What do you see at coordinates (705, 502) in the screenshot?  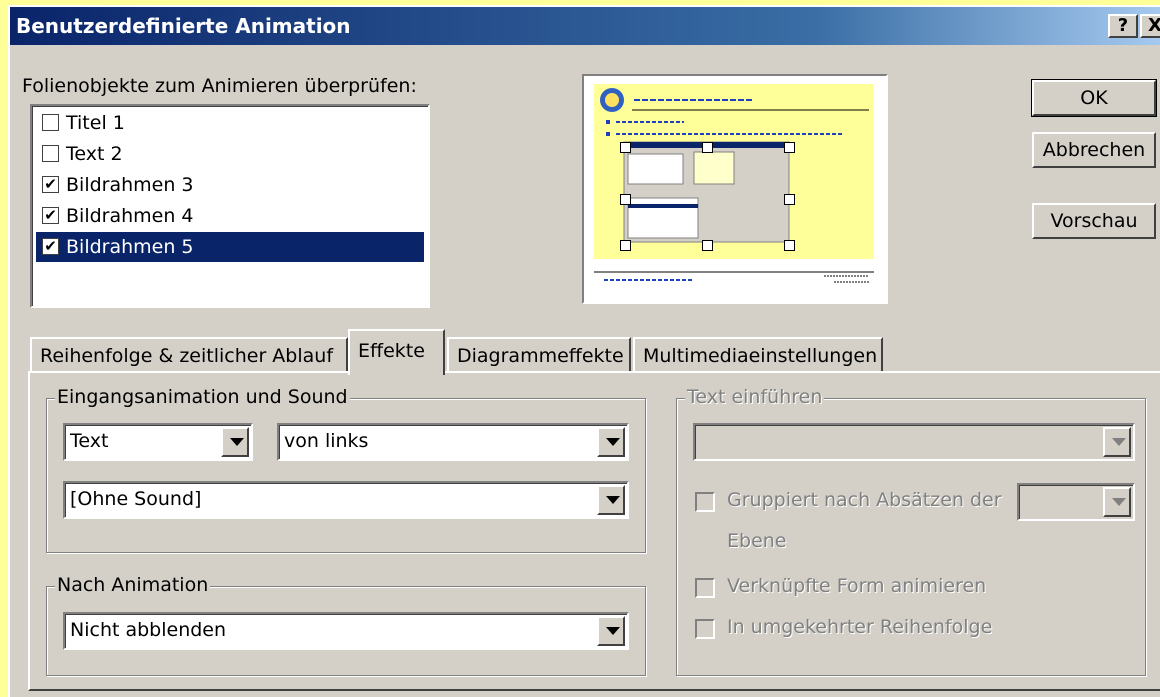 I see `group-by-paragraphs-checkbox` at bounding box center [705, 502].